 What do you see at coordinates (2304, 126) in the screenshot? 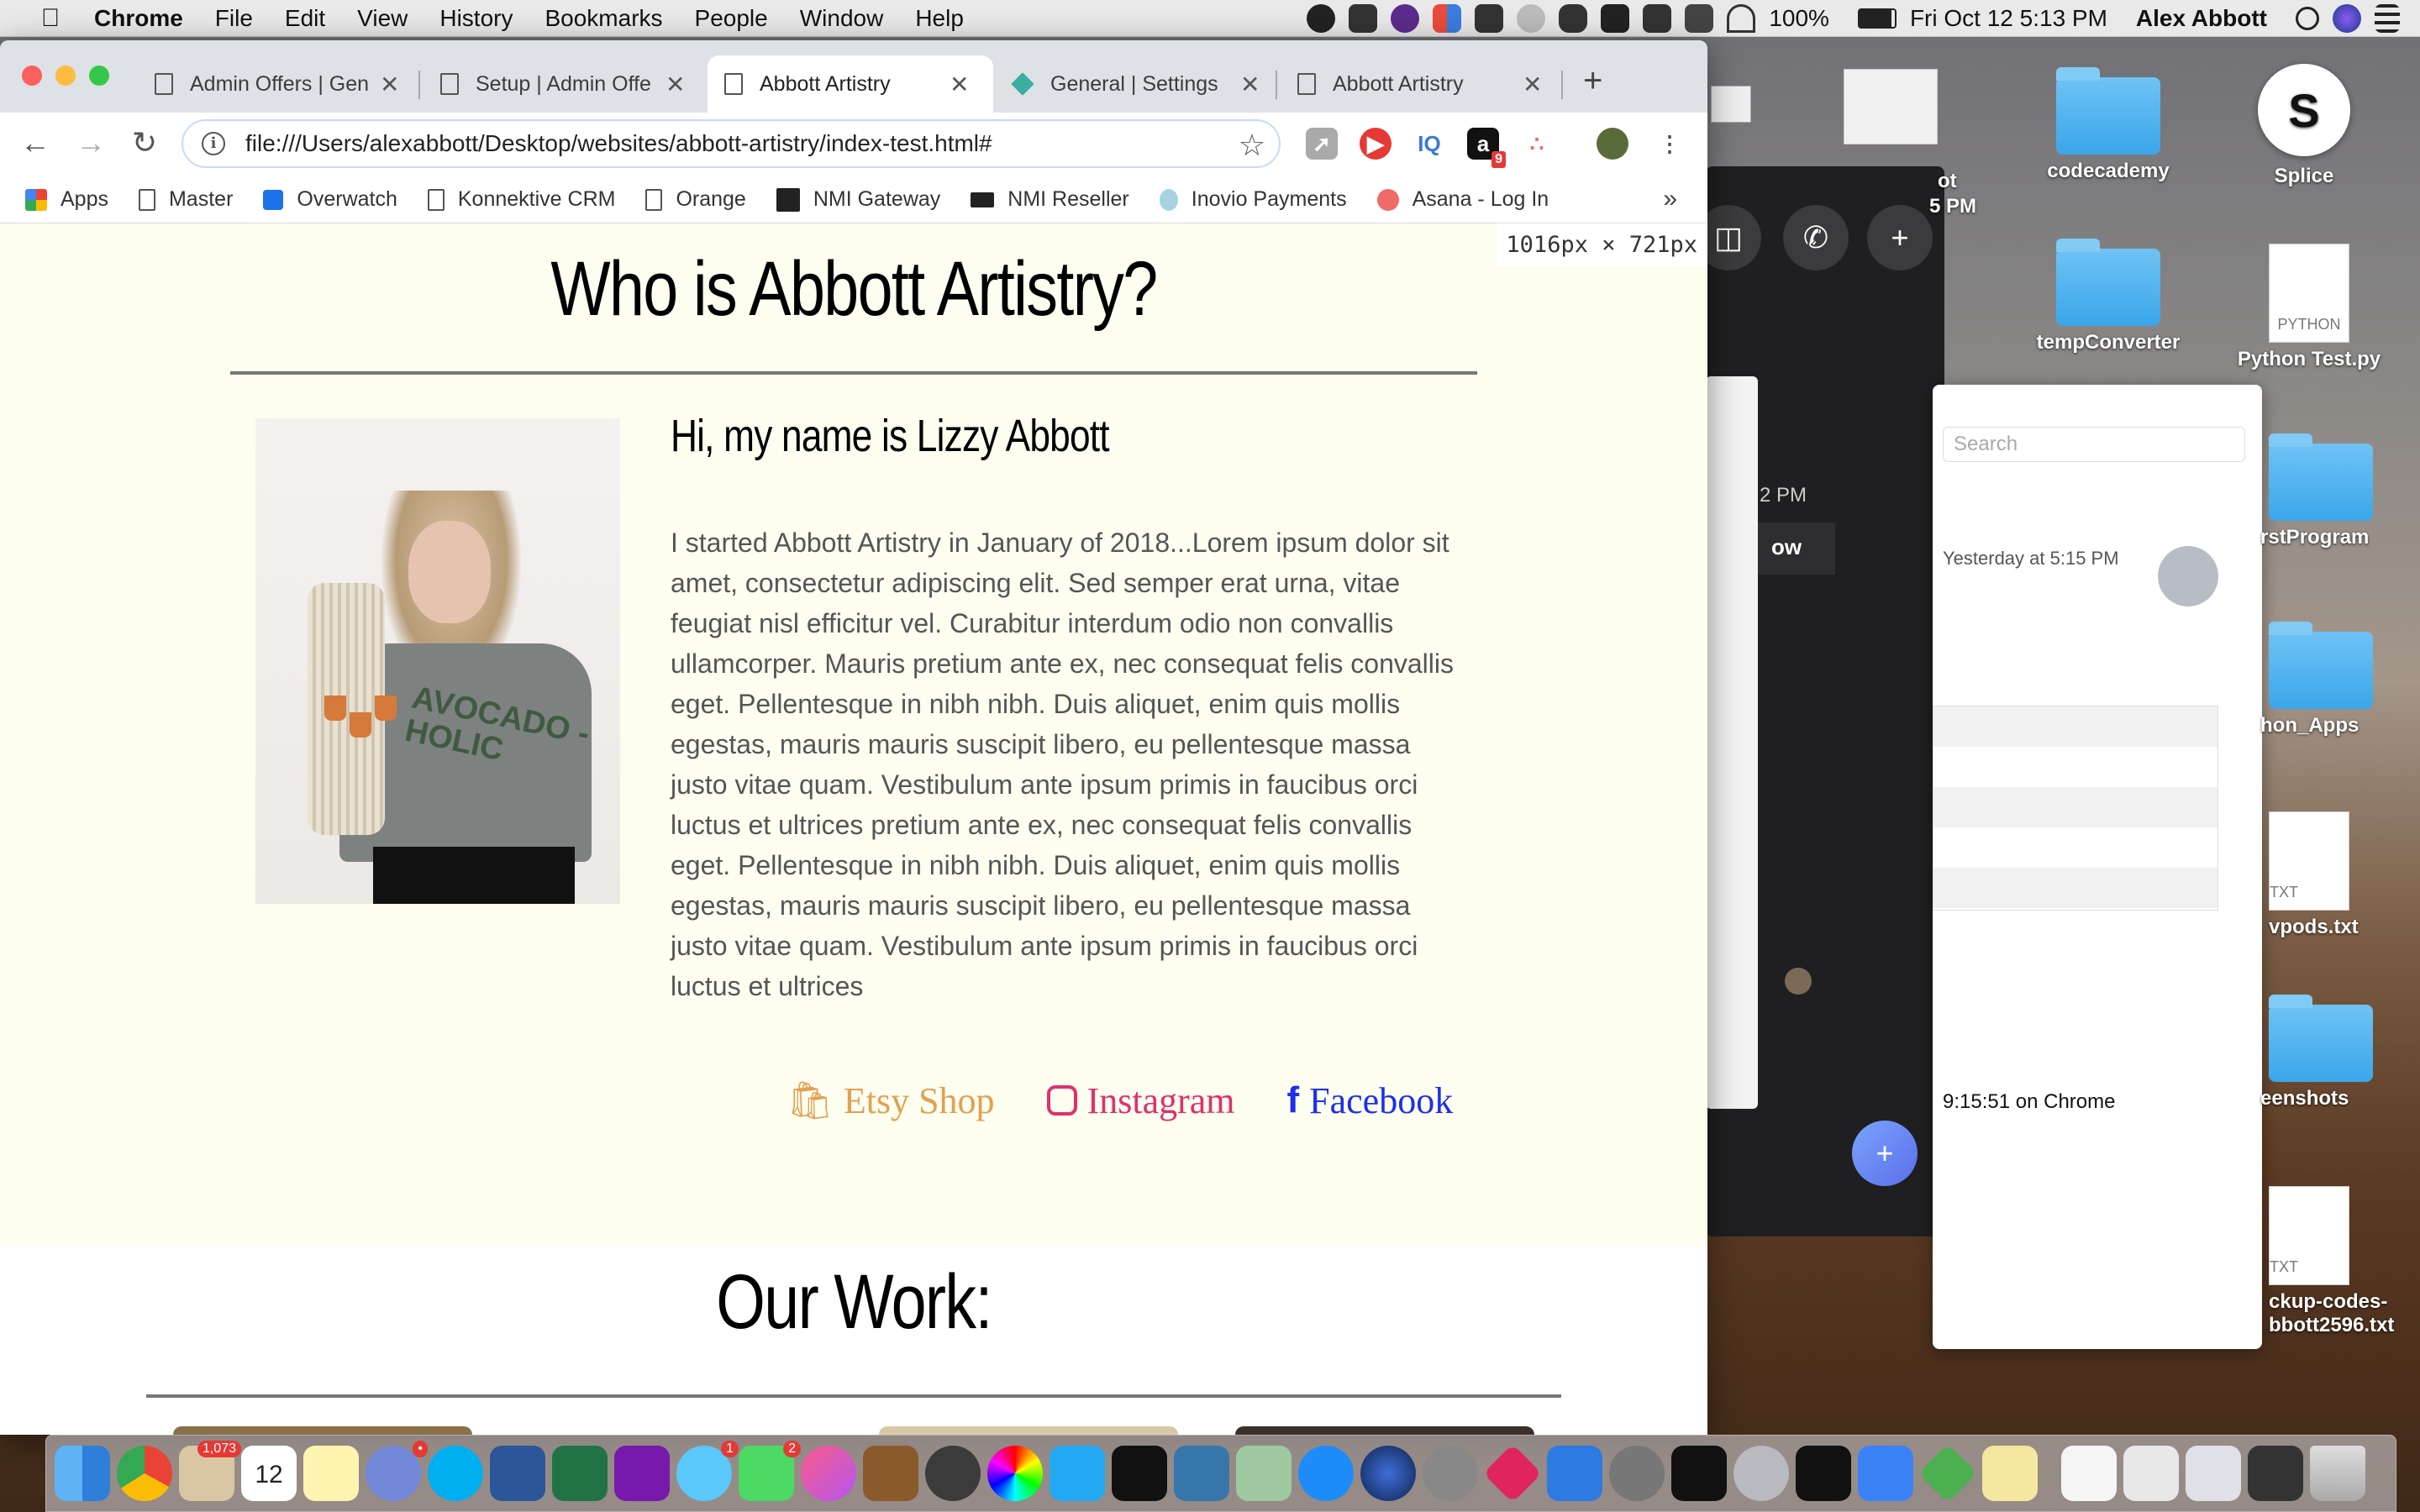
I see `desktop-app-splice: S Splice` at bounding box center [2304, 126].